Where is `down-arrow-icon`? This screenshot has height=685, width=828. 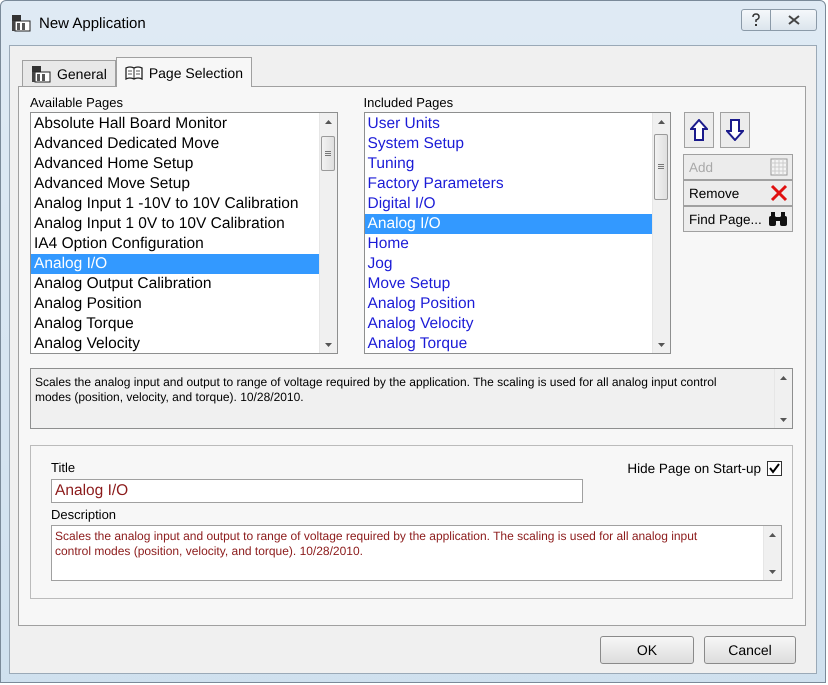 down-arrow-icon is located at coordinates (735, 130).